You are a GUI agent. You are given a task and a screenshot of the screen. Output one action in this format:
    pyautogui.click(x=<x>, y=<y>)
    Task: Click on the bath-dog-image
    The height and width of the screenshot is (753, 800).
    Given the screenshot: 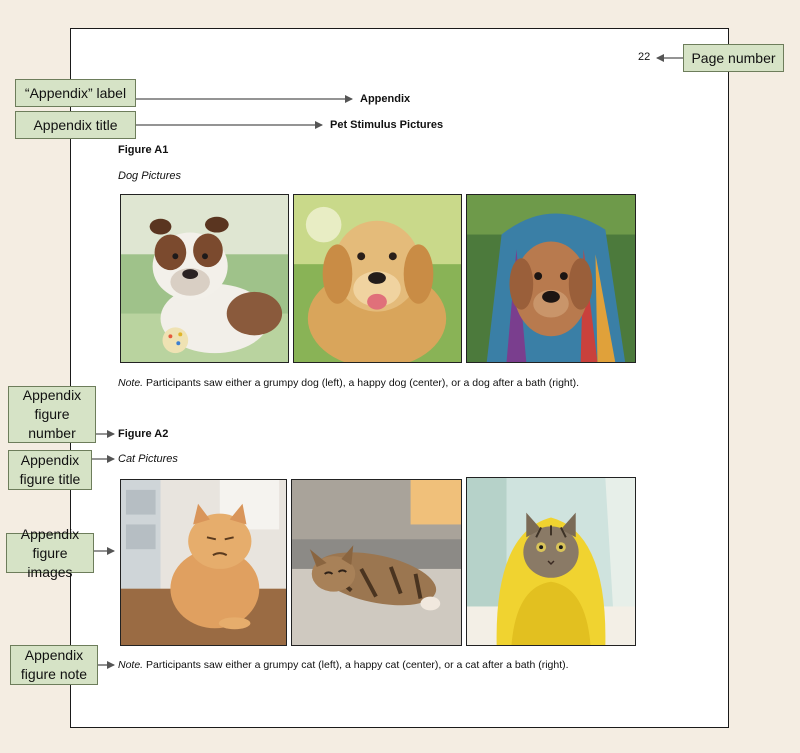 What is the action you would take?
    pyautogui.click(x=551, y=278)
    